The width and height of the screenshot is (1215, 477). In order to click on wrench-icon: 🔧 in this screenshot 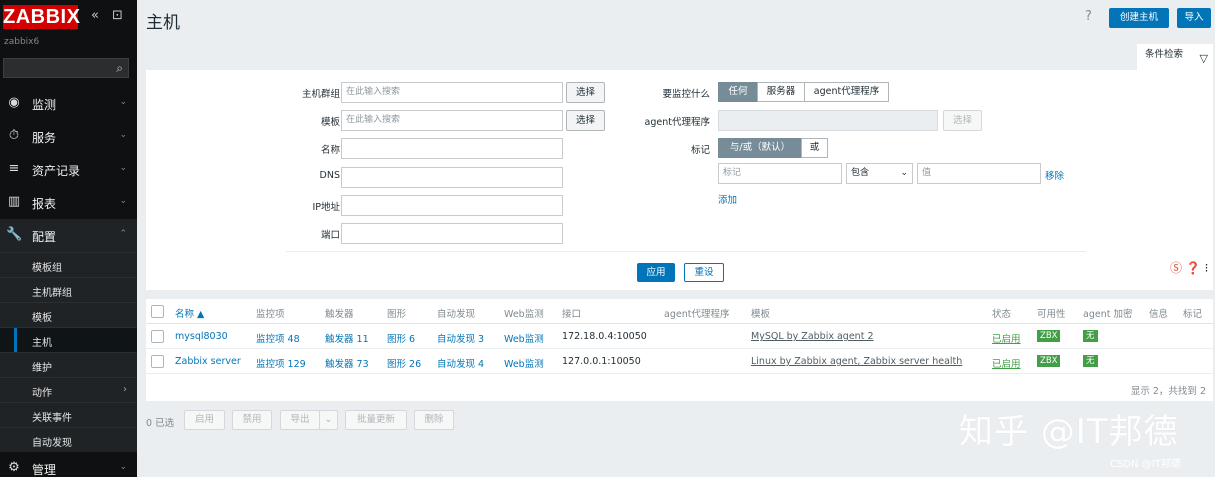, I will do `click(14, 234)`.